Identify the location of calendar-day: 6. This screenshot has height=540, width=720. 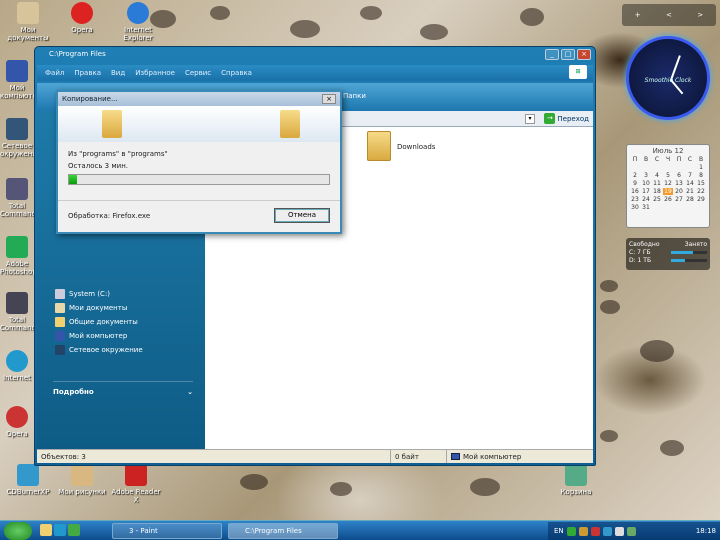
(679, 175).